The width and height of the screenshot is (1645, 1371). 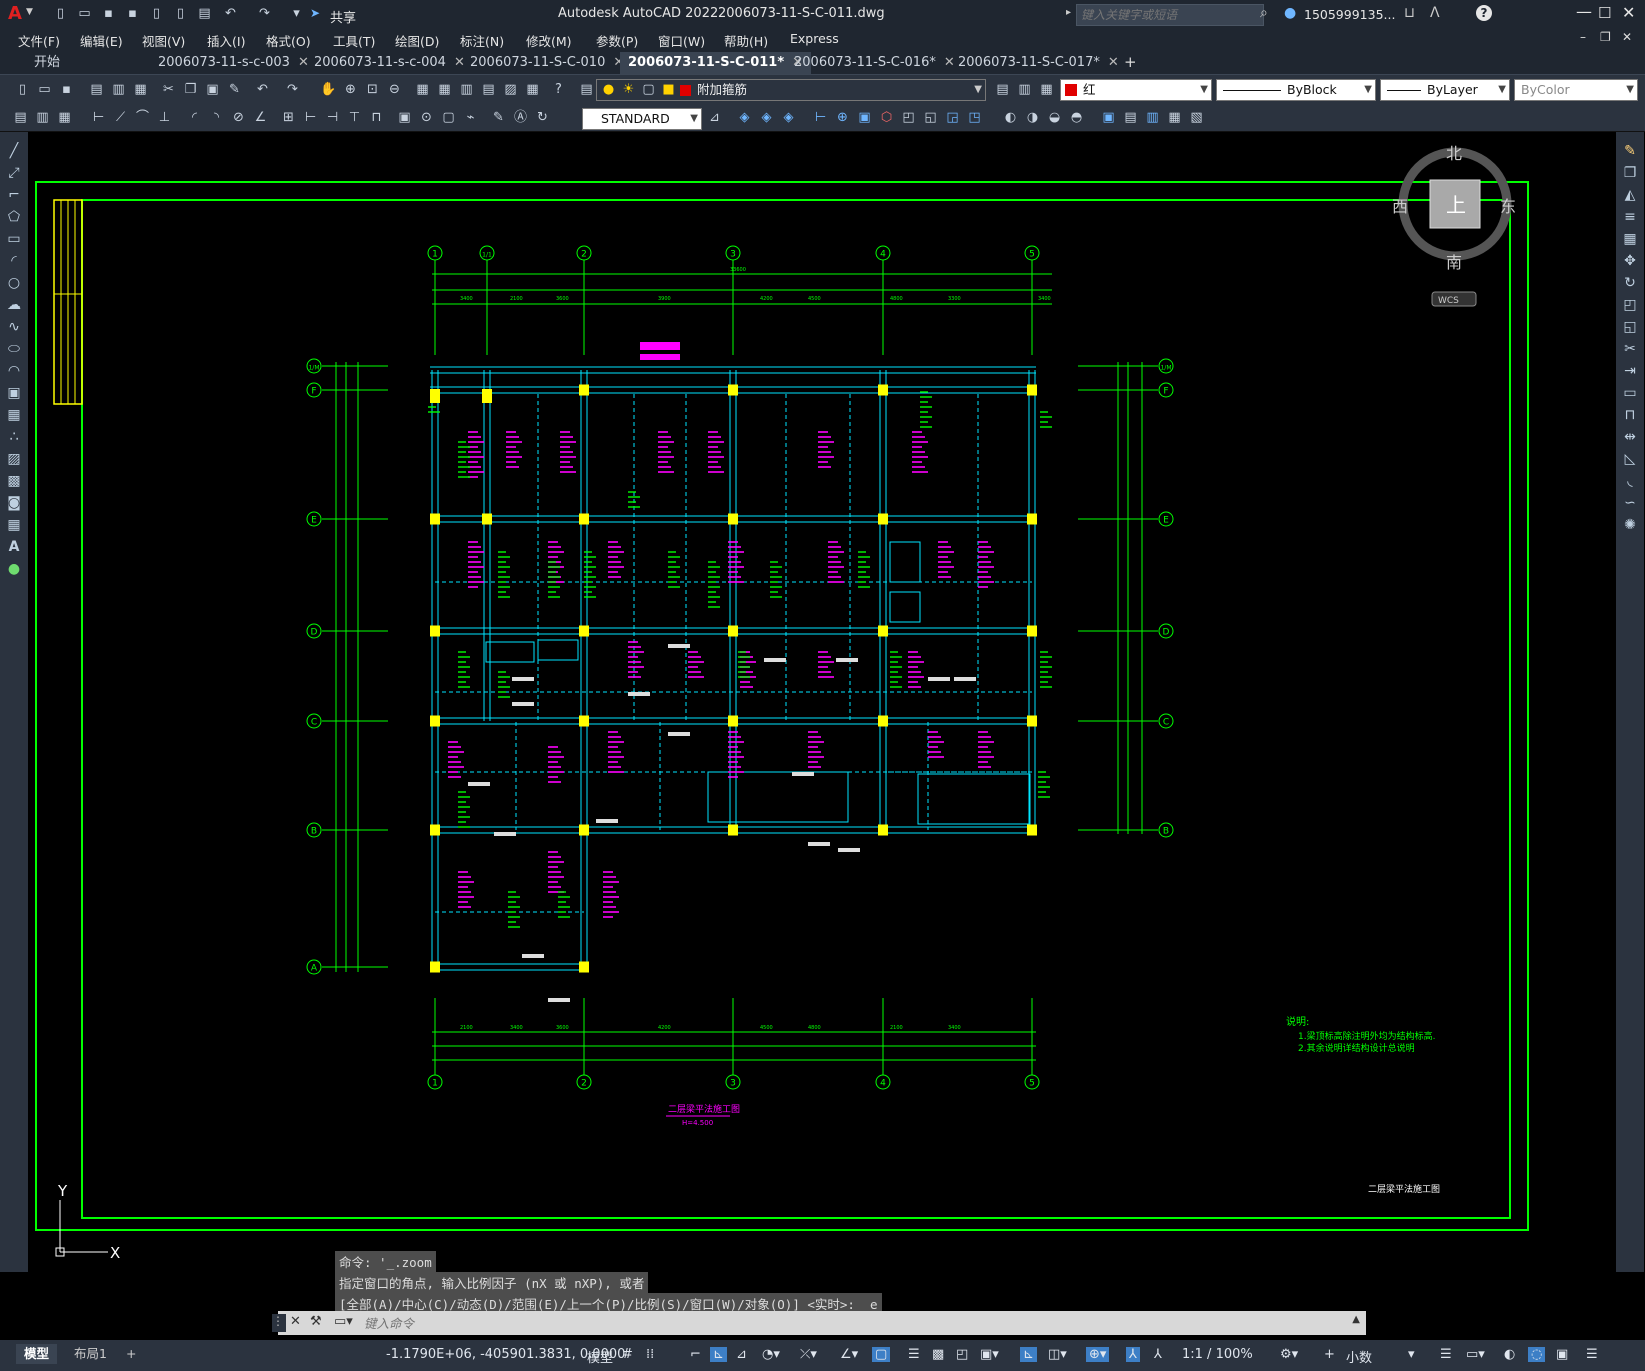 What do you see at coordinates (510, 89) in the screenshot?
I see `markup-icon: ▨` at bounding box center [510, 89].